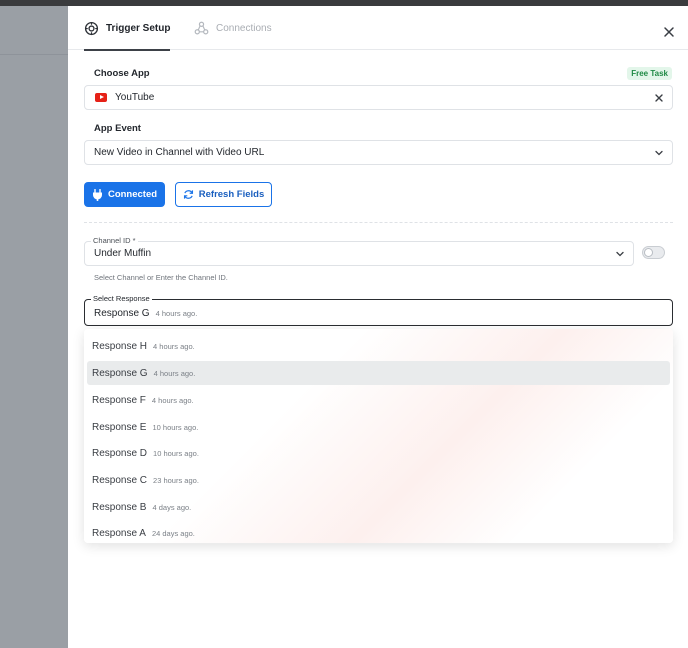 The width and height of the screenshot is (688, 648). What do you see at coordinates (201, 27) in the screenshot?
I see `connections-icon` at bounding box center [201, 27].